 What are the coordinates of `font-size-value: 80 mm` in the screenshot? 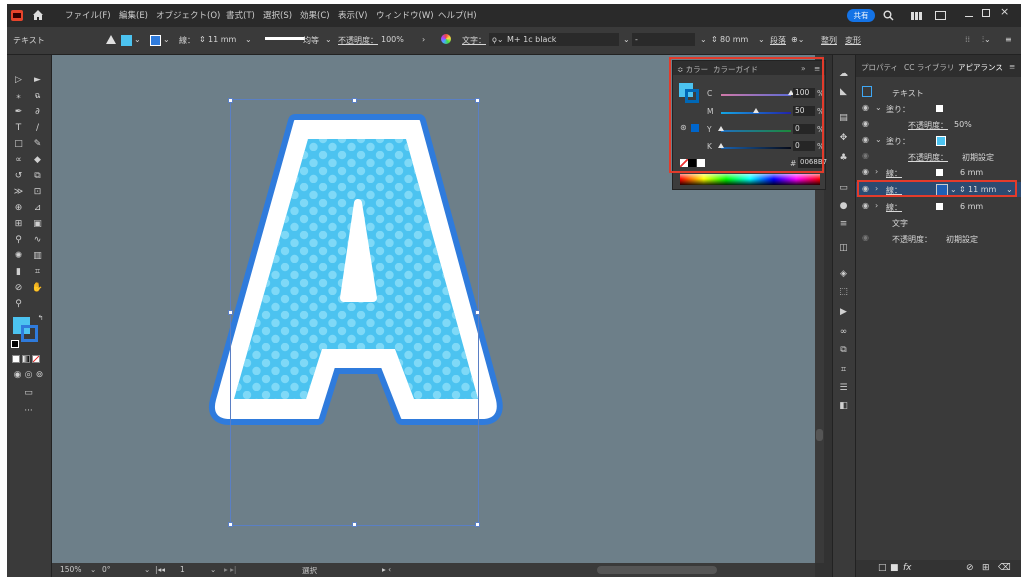 It's located at (734, 39).